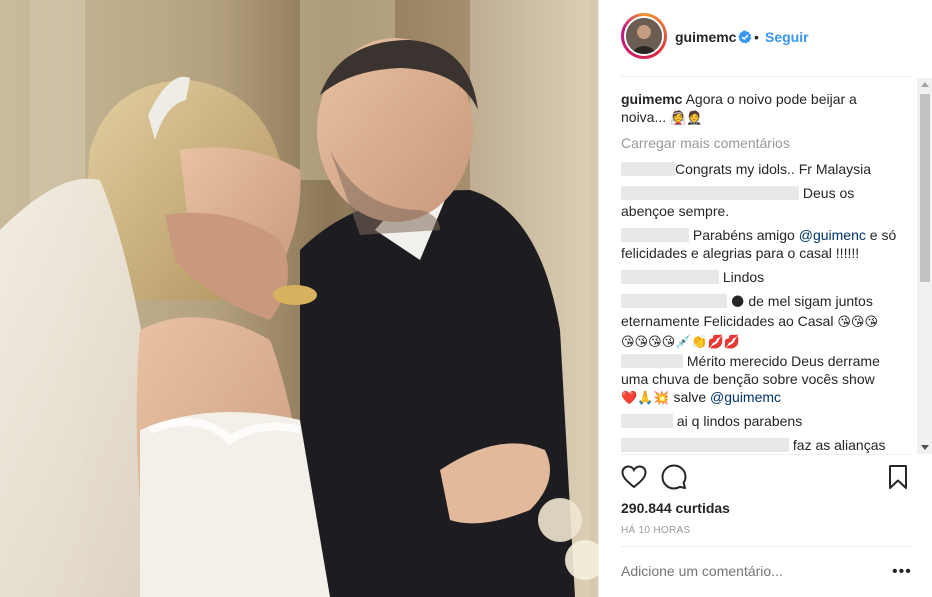 Image resolution: width=932 pixels, height=597 pixels. I want to click on list-item: faz as alianças, so click(765, 445).